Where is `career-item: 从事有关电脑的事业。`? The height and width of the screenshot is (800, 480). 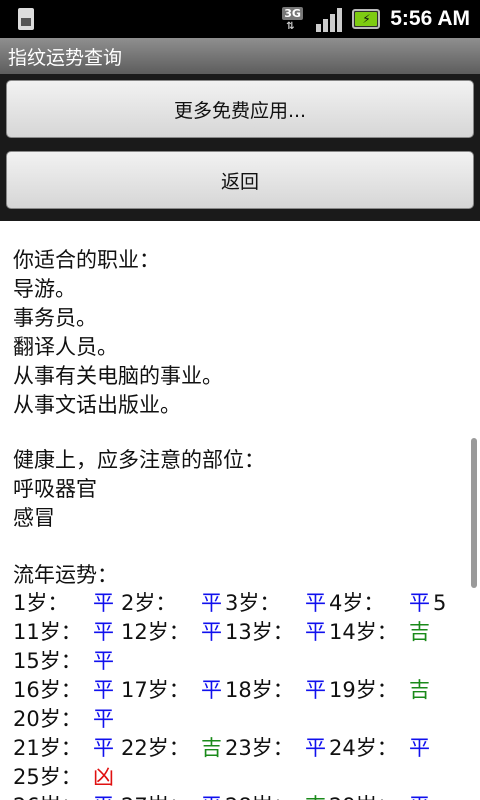
career-item: 从事有关电脑的事业。 is located at coordinates (118, 376).